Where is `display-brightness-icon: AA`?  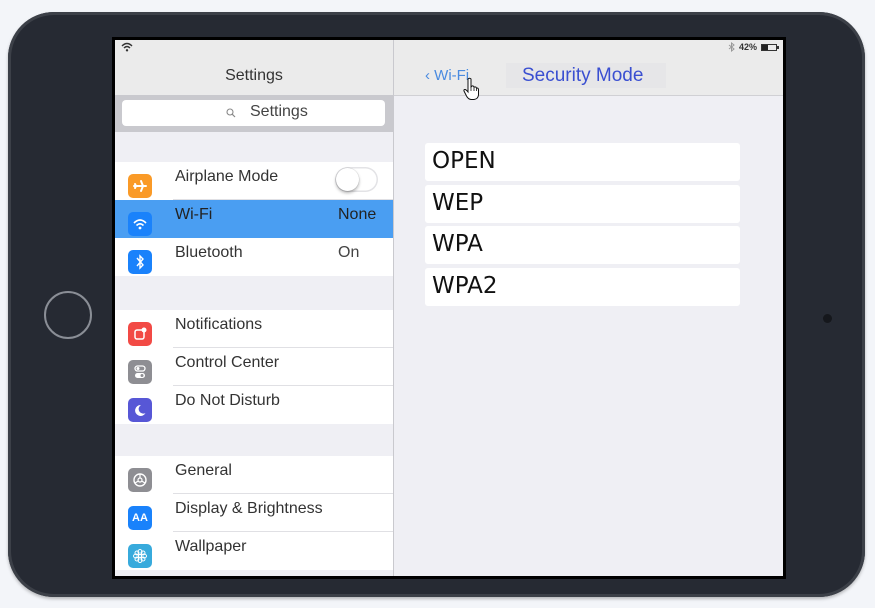
display-brightness-icon: AA is located at coordinates (140, 518).